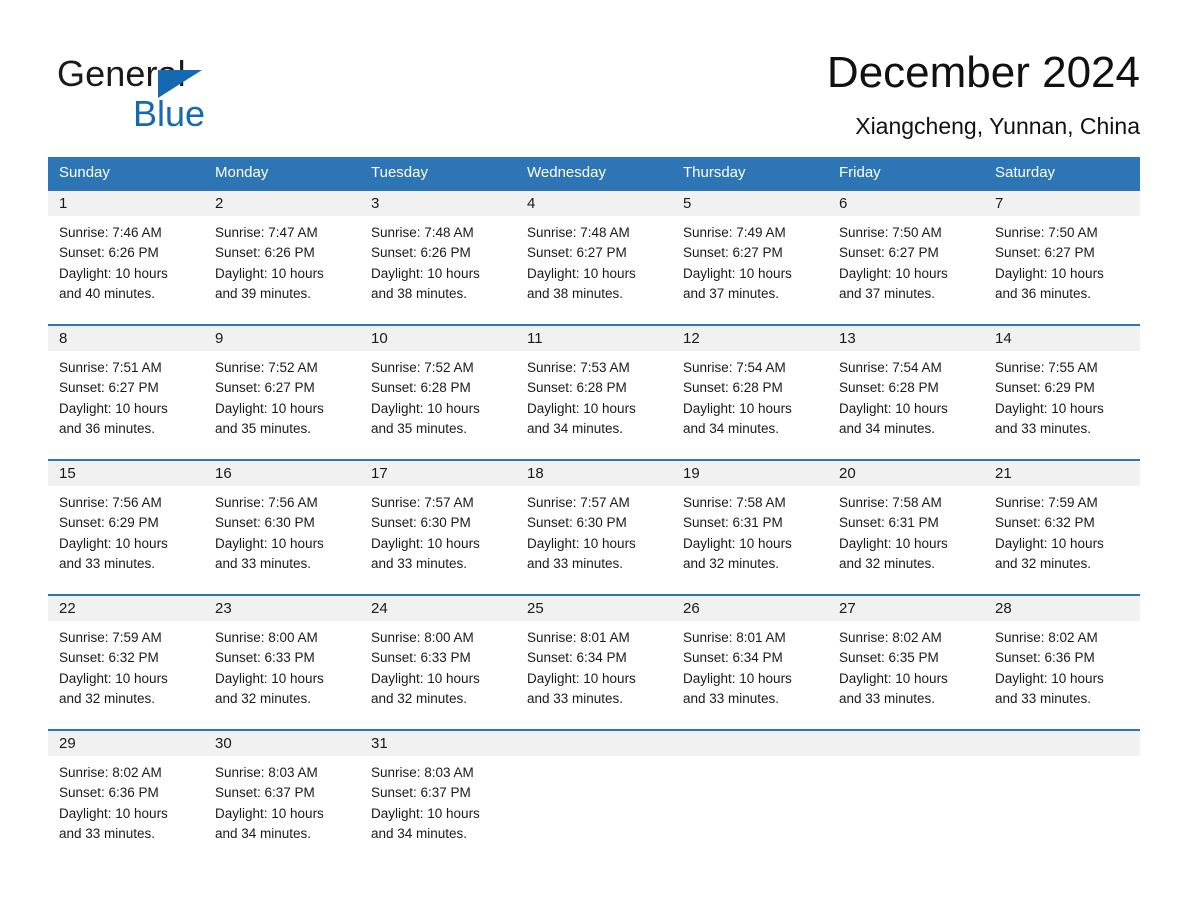 Image resolution: width=1188 pixels, height=918 pixels. I want to click on day-number-band: 11, so click(594, 338).